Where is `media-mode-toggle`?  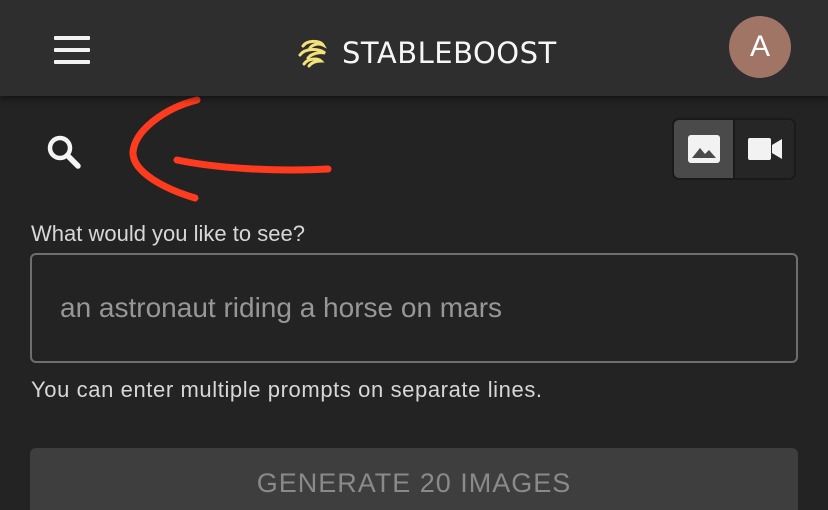 media-mode-toggle is located at coordinates (734, 149).